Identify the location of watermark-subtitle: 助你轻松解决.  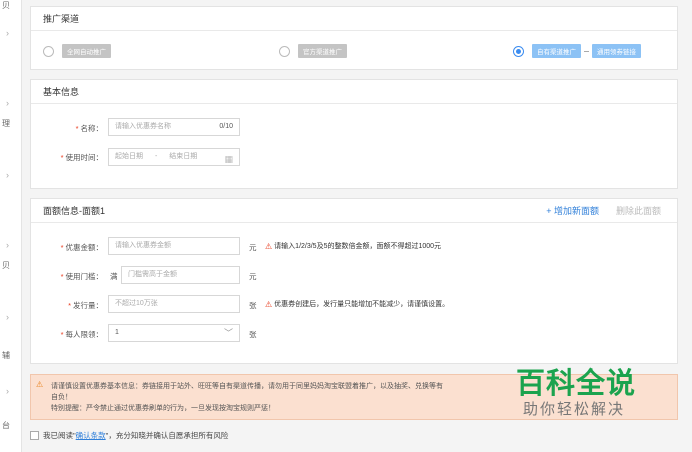
(574, 409).